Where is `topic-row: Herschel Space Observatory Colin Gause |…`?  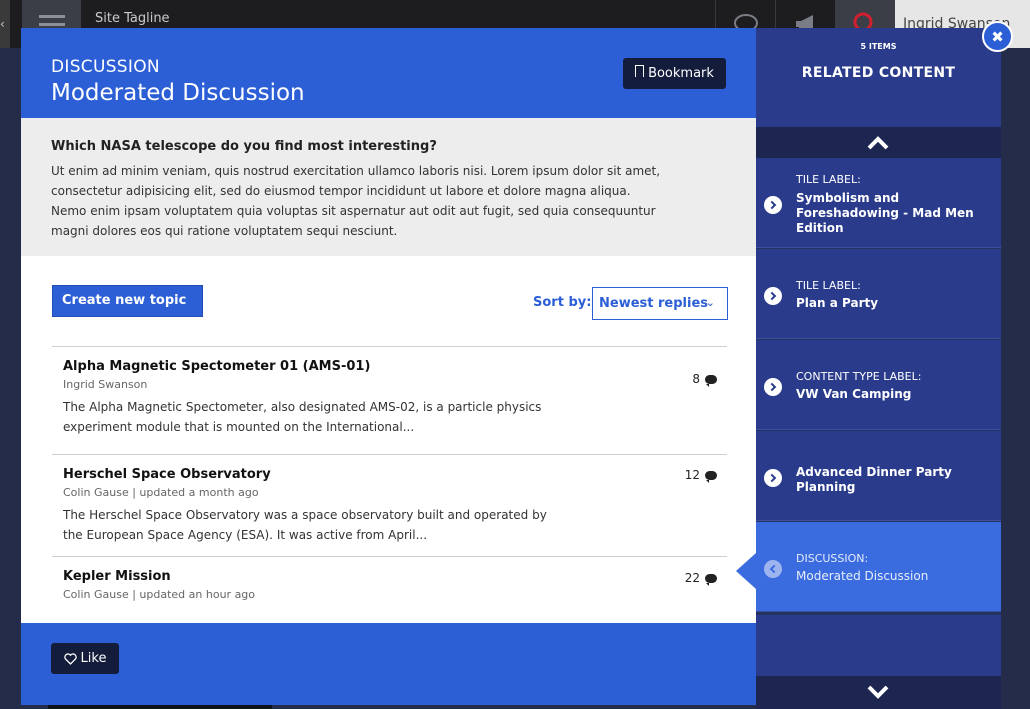 topic-row: Herschel Space Observatory Colin Gause |… is located at coordinates (389, 505).